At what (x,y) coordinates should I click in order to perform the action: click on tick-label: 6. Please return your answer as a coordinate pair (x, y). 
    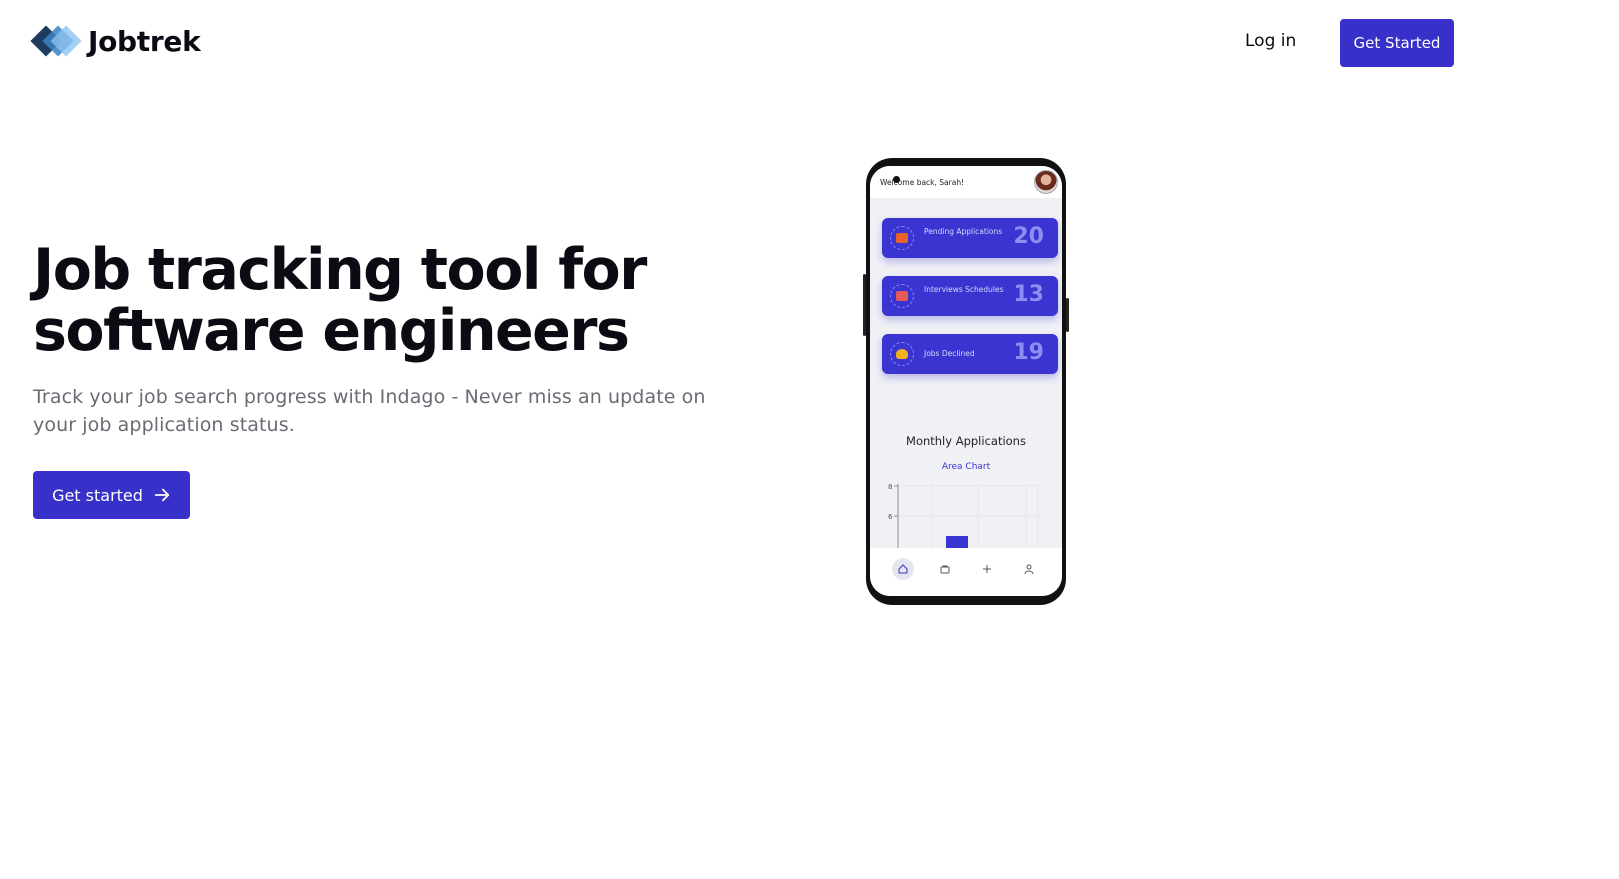
    Looking at the image, I should click on (890, 517).